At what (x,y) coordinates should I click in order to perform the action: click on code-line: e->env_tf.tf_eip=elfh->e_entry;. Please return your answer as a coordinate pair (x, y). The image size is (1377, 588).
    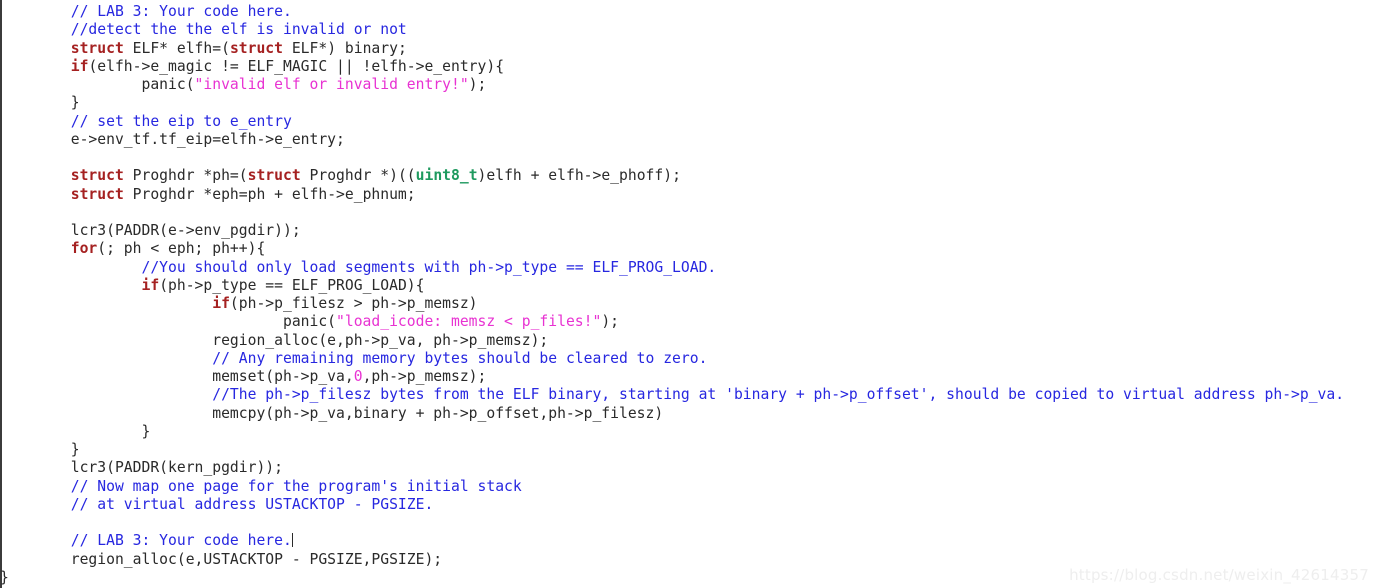
    Looking at the image, I should click on (688, 140).